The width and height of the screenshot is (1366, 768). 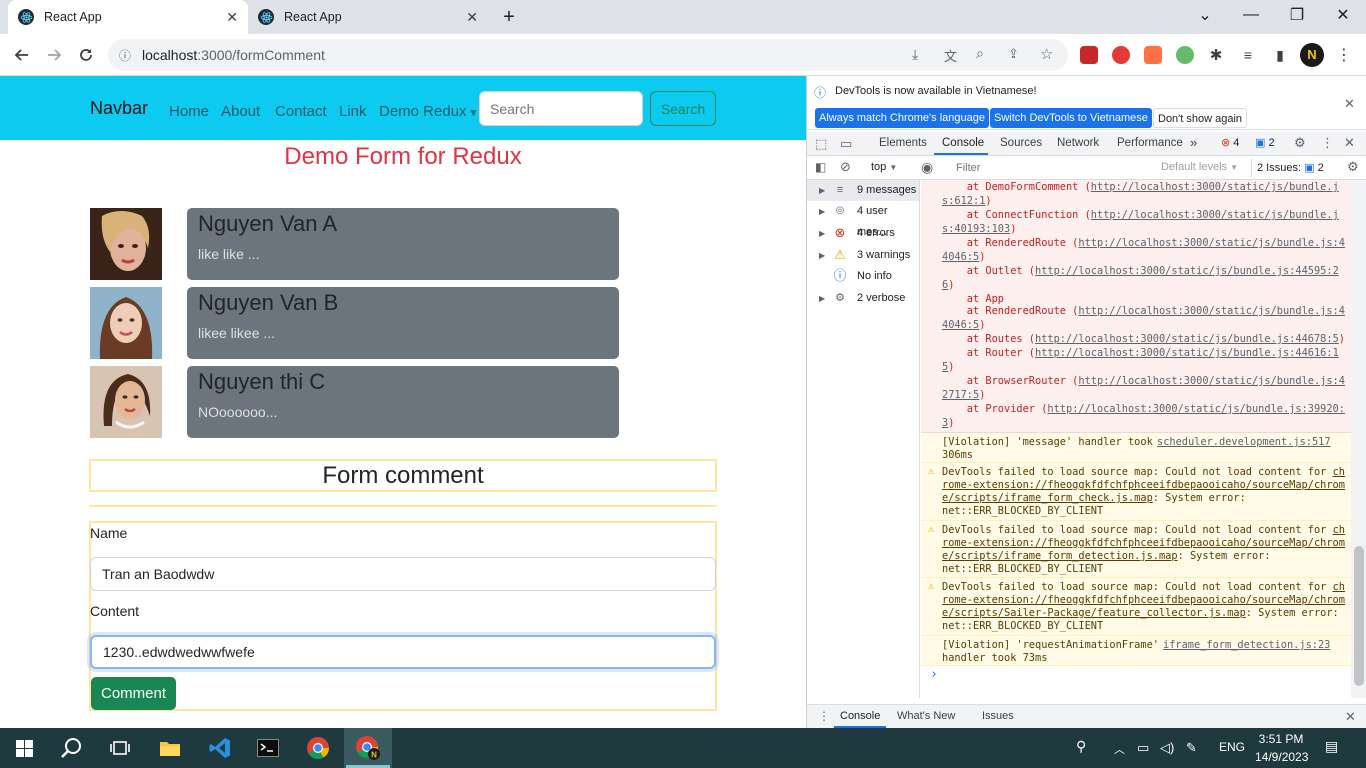 I want to click on more-options-icon: ⋮, so click(x=1327, y=143).